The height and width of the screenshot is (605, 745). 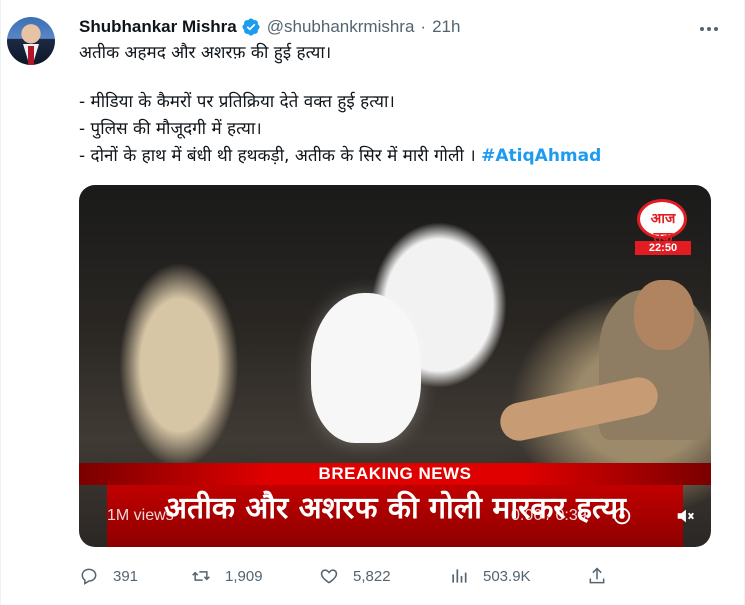 What do you see at coordinates (251, 27) in the screenshot?
I see `verified-badge-icon` at bounding box center [251, 27].